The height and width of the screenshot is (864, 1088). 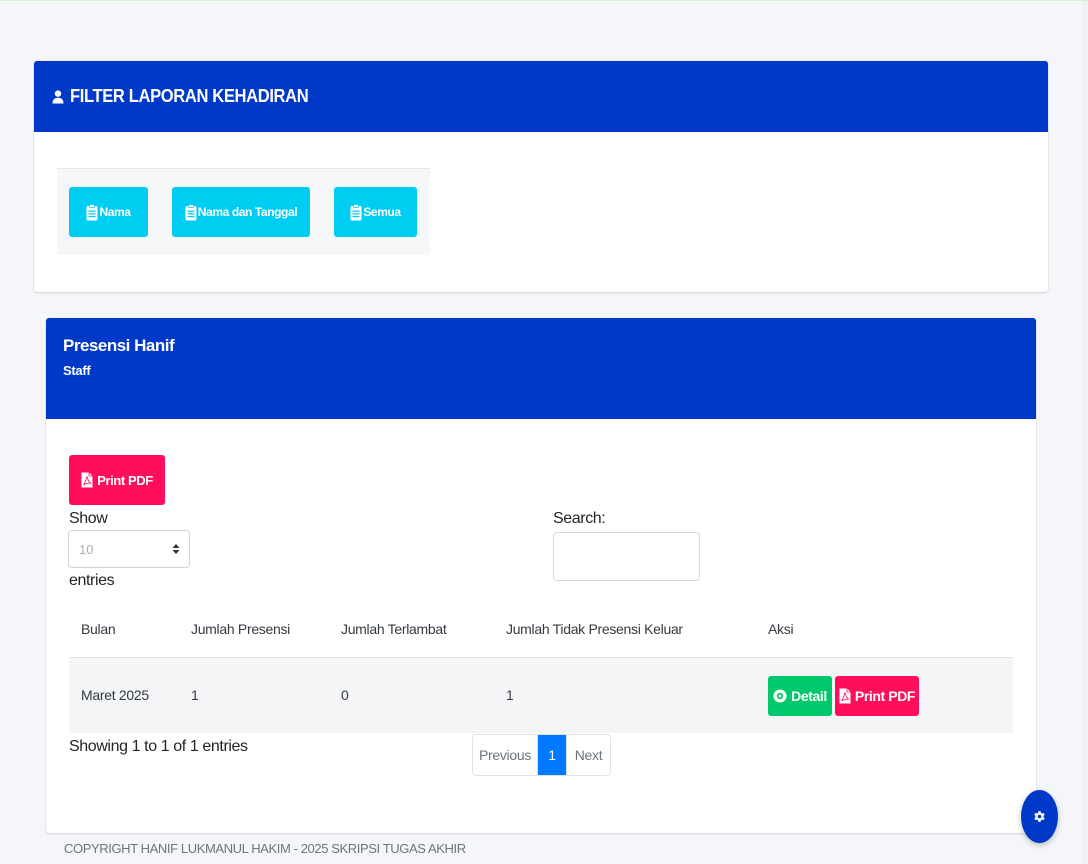 I want to click on cell-jumlah-presensi: 1, so click(x=195, y=695).